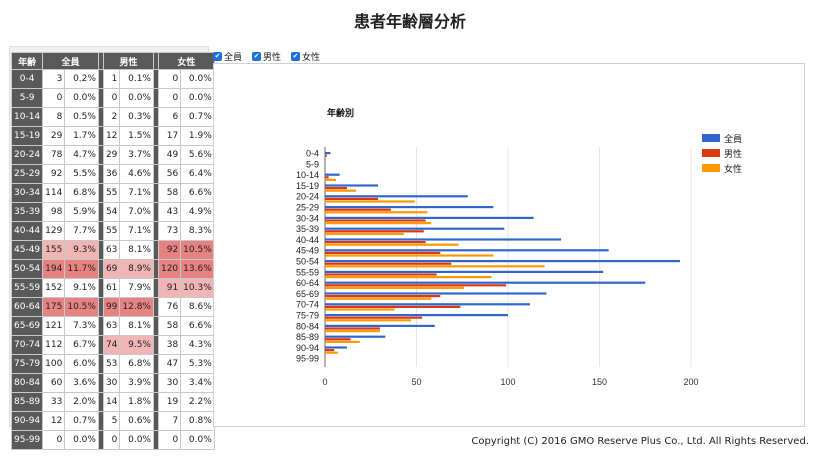 The height and width of the screenshot is (456, 820). Describe the element at coordinates (111, 231) in the screenshot. I see `male-count-cell: 55` at that location.